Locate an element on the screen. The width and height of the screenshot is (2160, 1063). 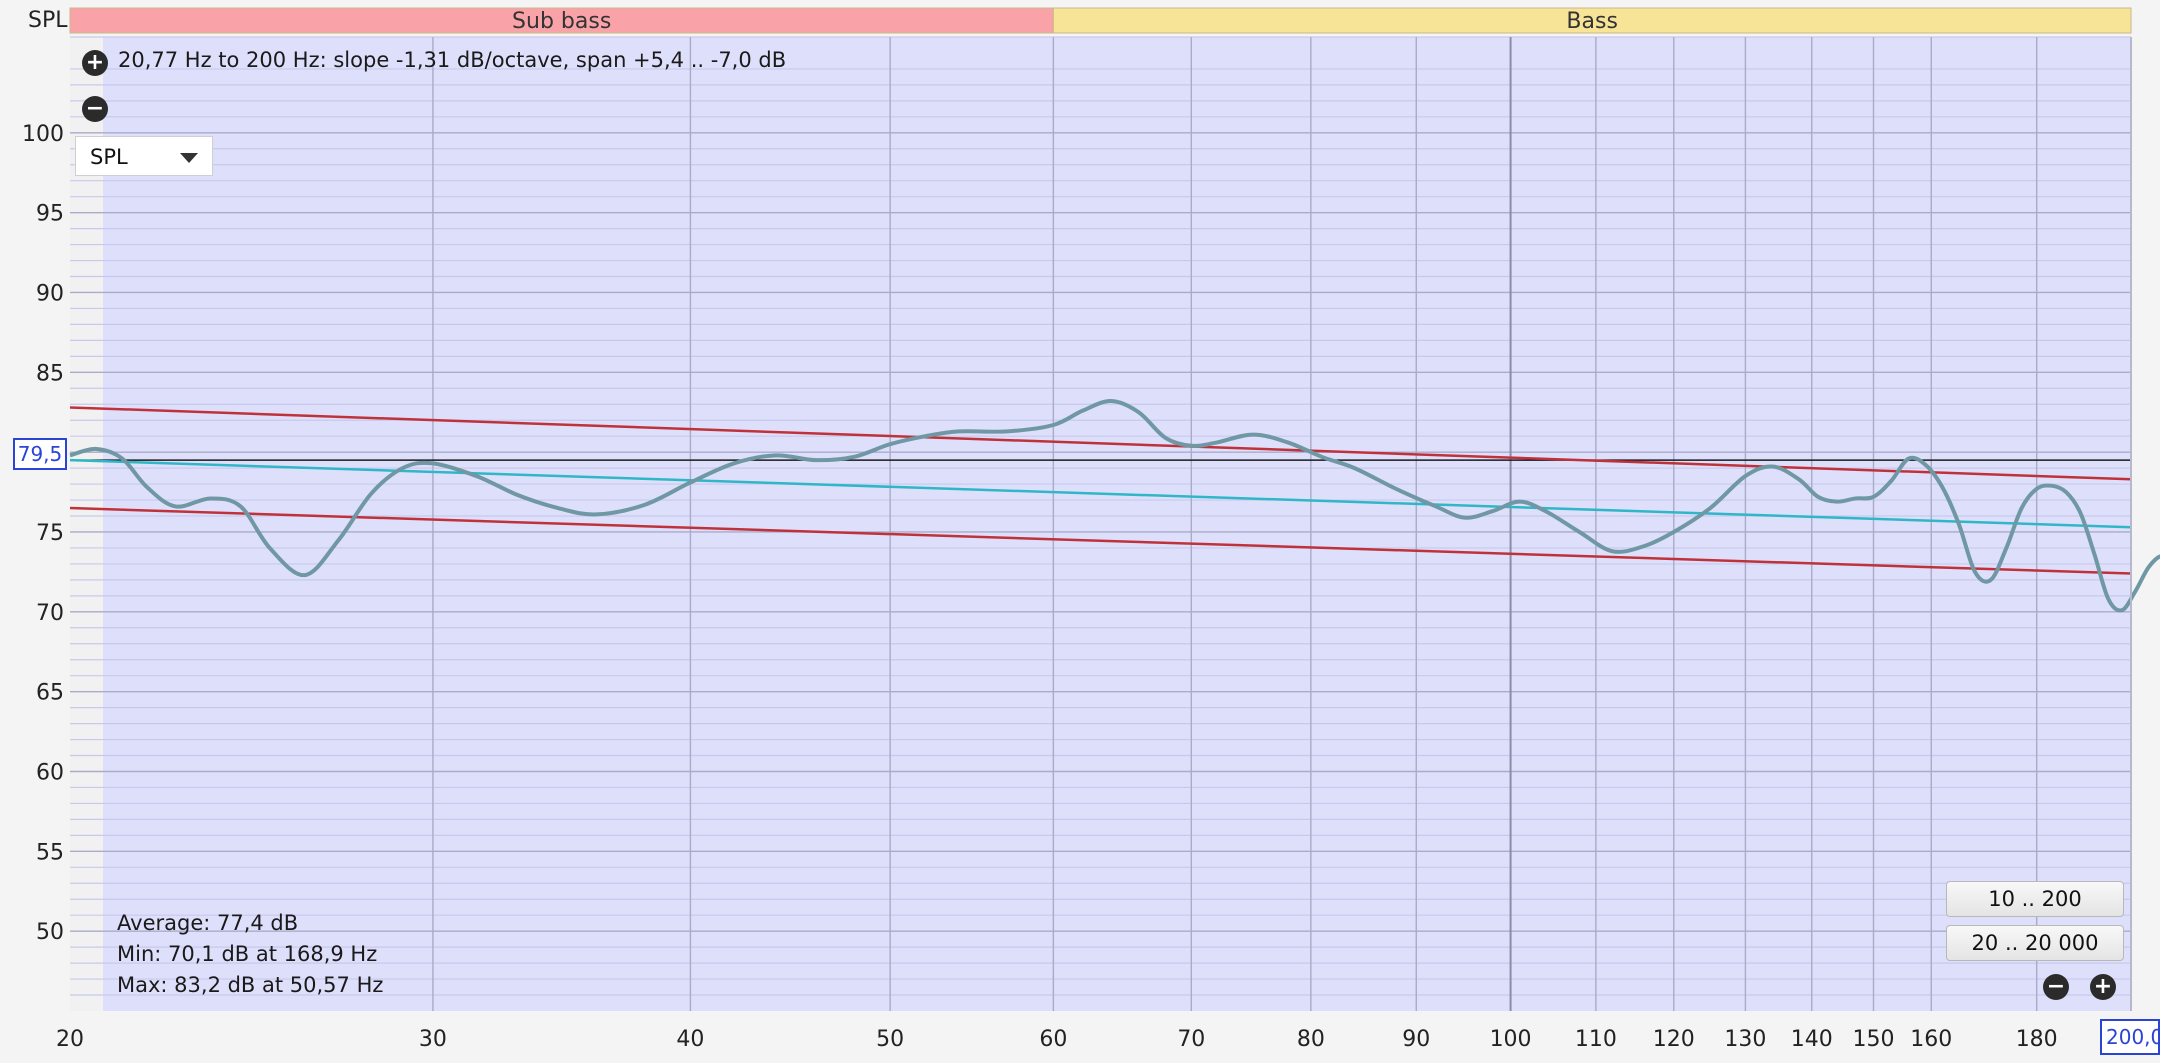
y-tick-label: 70 is located at coordinates (50, 613).